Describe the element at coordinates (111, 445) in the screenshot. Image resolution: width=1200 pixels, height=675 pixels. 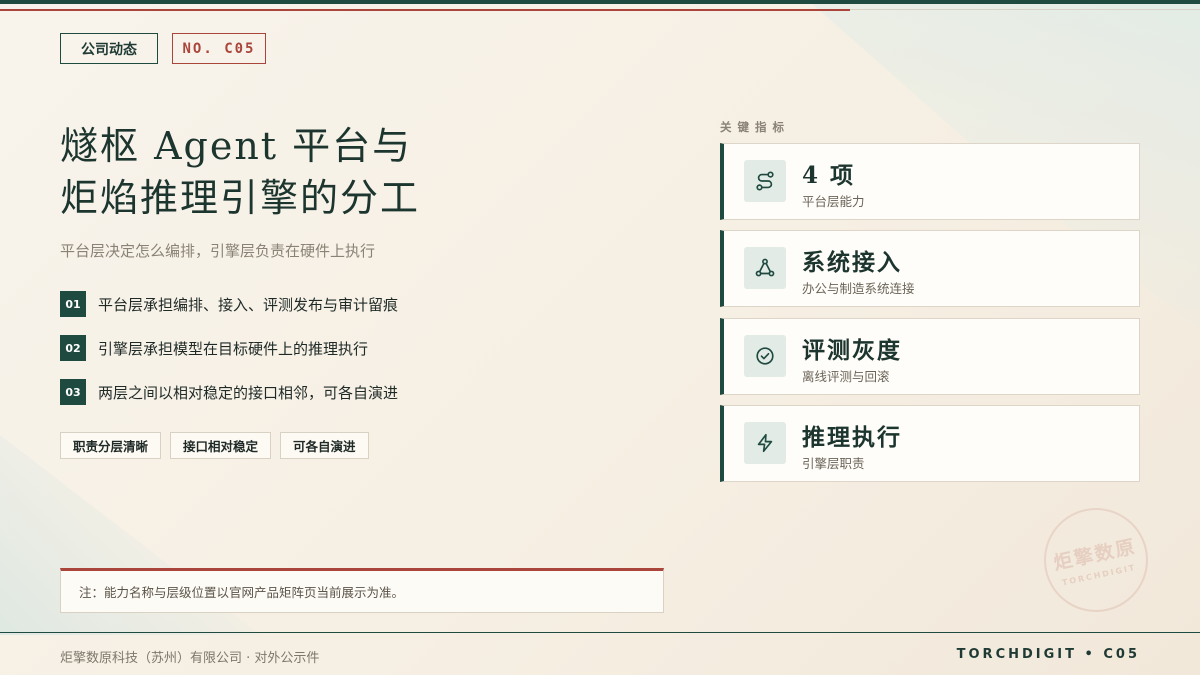
I see `chip-layering: 职责分层清晰` at that location.